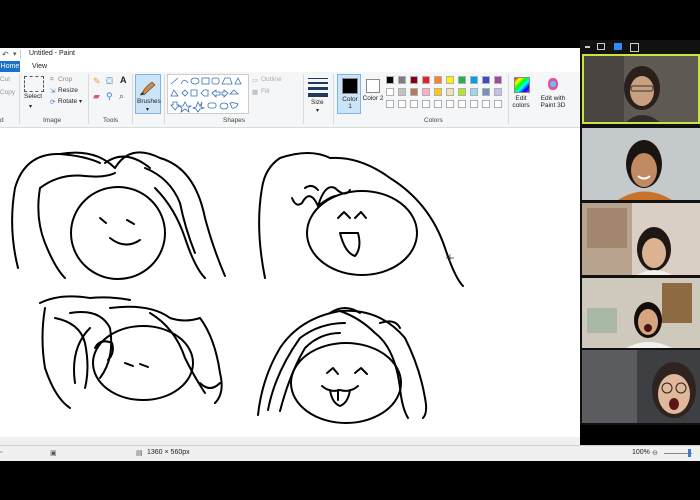 This screenshot has height=500, width=700. I want to click on eraser-icon: ▰, so click(96, 96).